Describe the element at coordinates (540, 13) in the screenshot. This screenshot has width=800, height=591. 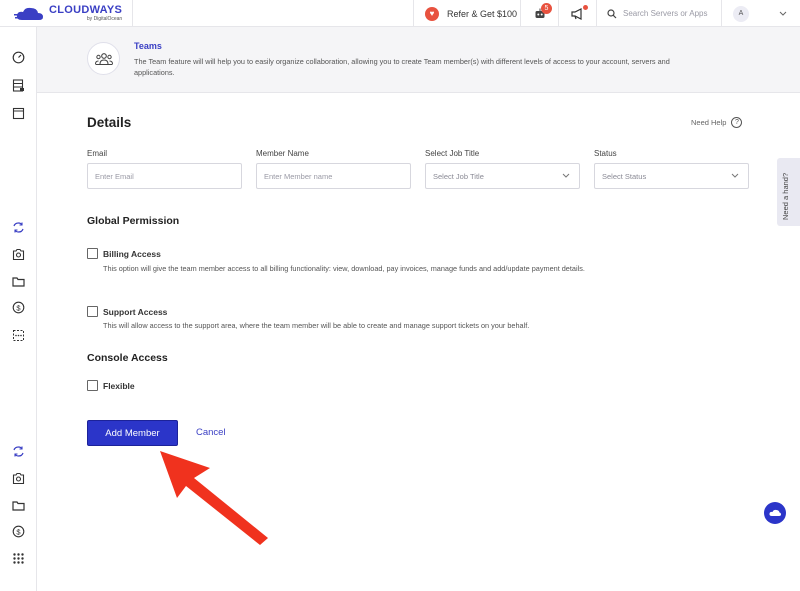
I see `bot-button: 5` at that location.